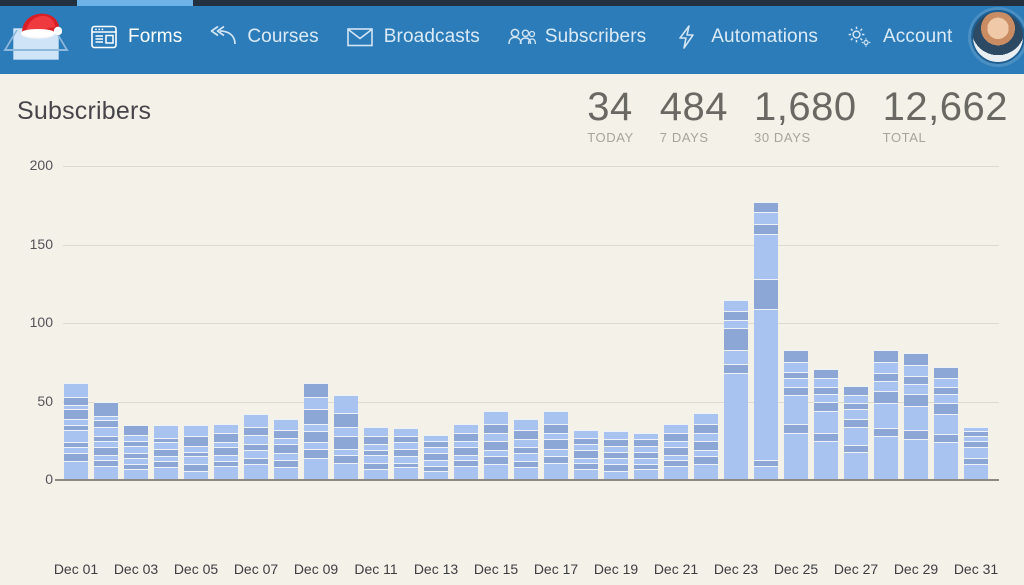 The height and width of the screenshot is (585, 1024). Describe the element at coordinates (41, 165) in the screenshot. I see `y-tick-label-200: 200` at that location.